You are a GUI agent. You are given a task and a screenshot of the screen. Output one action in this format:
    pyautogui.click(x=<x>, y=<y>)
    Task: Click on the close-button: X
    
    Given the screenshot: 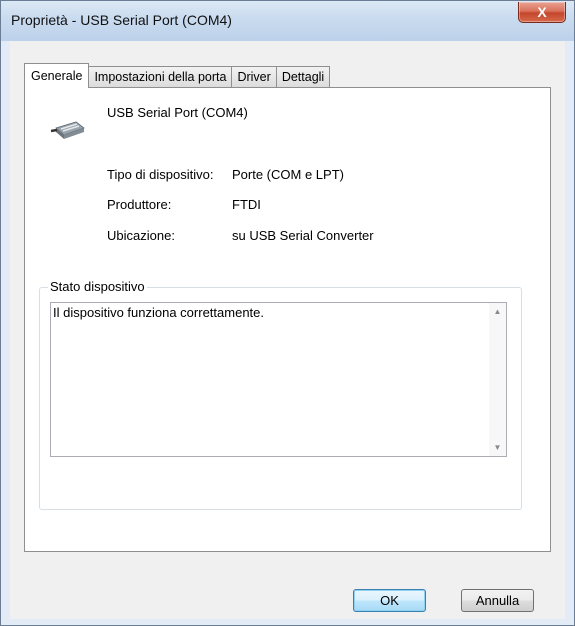 What is the action you would take?
    pyautogui.click(x=542, y=12)
    